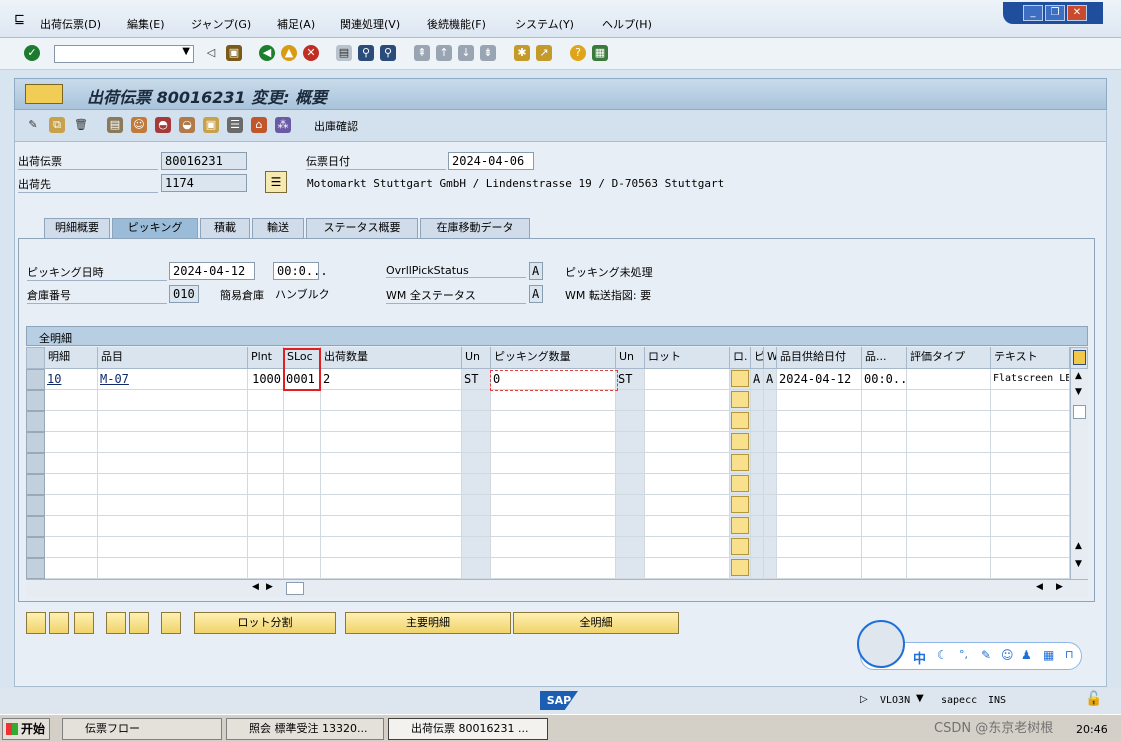 The width and height of the screenshot is (1121, 742). Describe the element at coordinates (204, 161) in the screenshot. I see `delivery-field: 80016231` at that location.